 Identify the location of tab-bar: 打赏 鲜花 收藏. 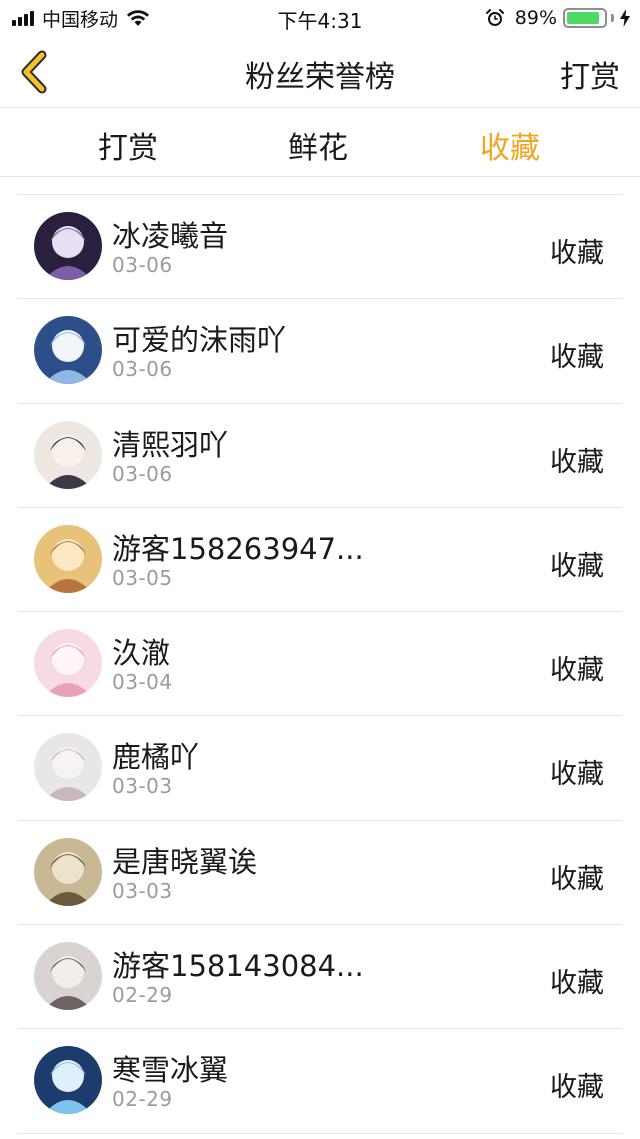
(320, 143).